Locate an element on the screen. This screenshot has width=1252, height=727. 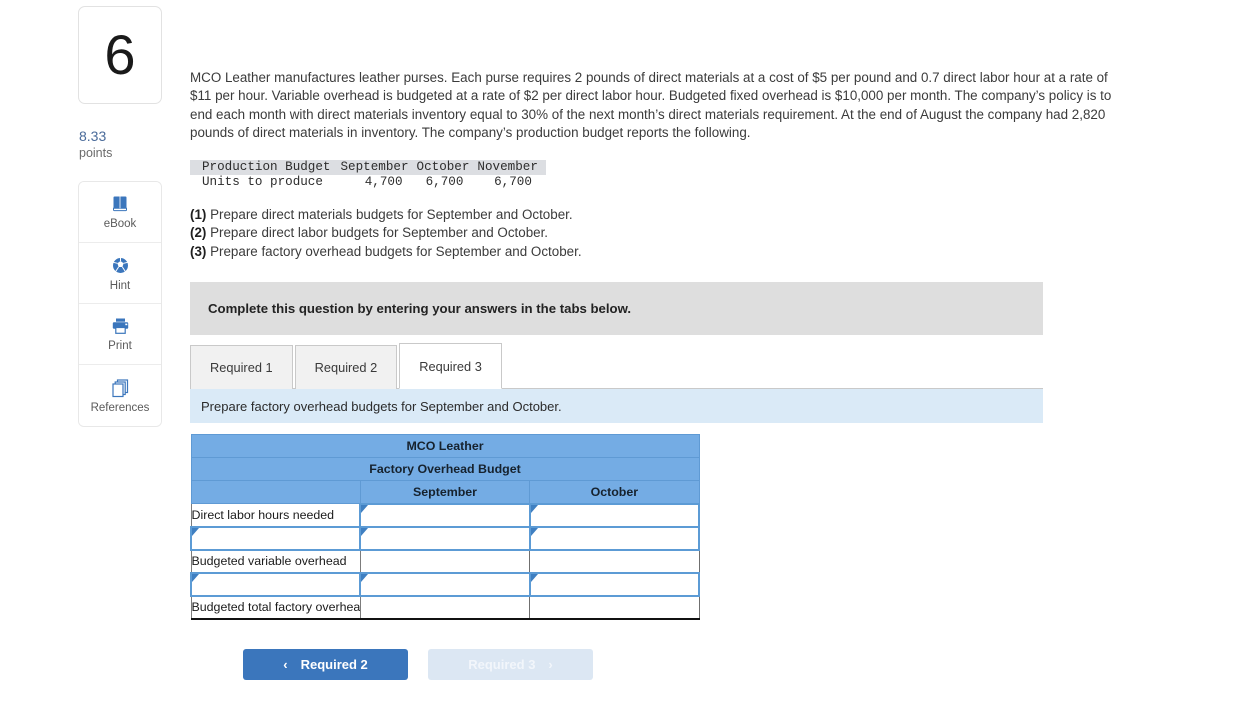
input-row1-september is located at coordinates (445, 538).